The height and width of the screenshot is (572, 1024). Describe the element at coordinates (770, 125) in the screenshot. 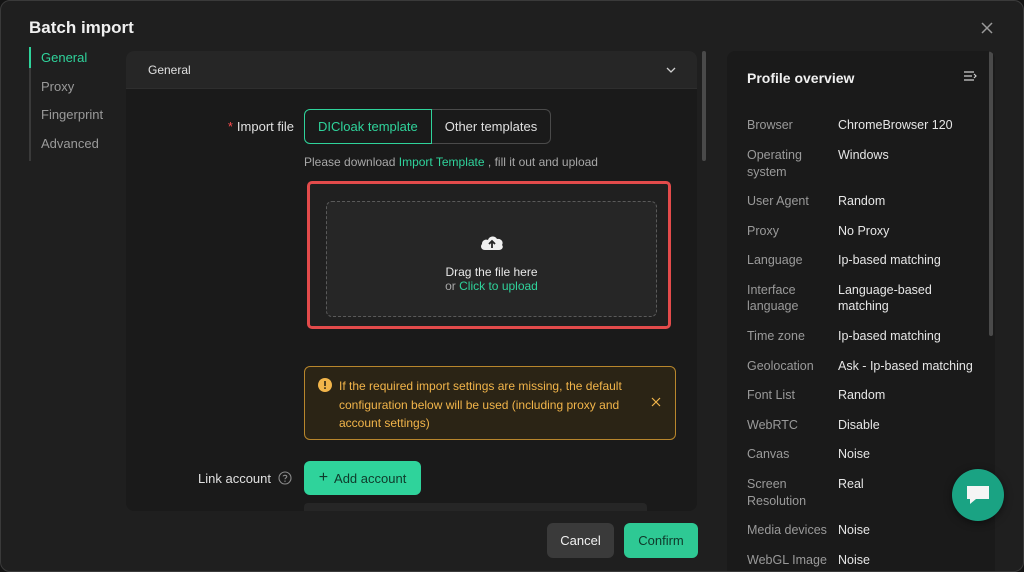

I see `overview-key: Browser` at that location.